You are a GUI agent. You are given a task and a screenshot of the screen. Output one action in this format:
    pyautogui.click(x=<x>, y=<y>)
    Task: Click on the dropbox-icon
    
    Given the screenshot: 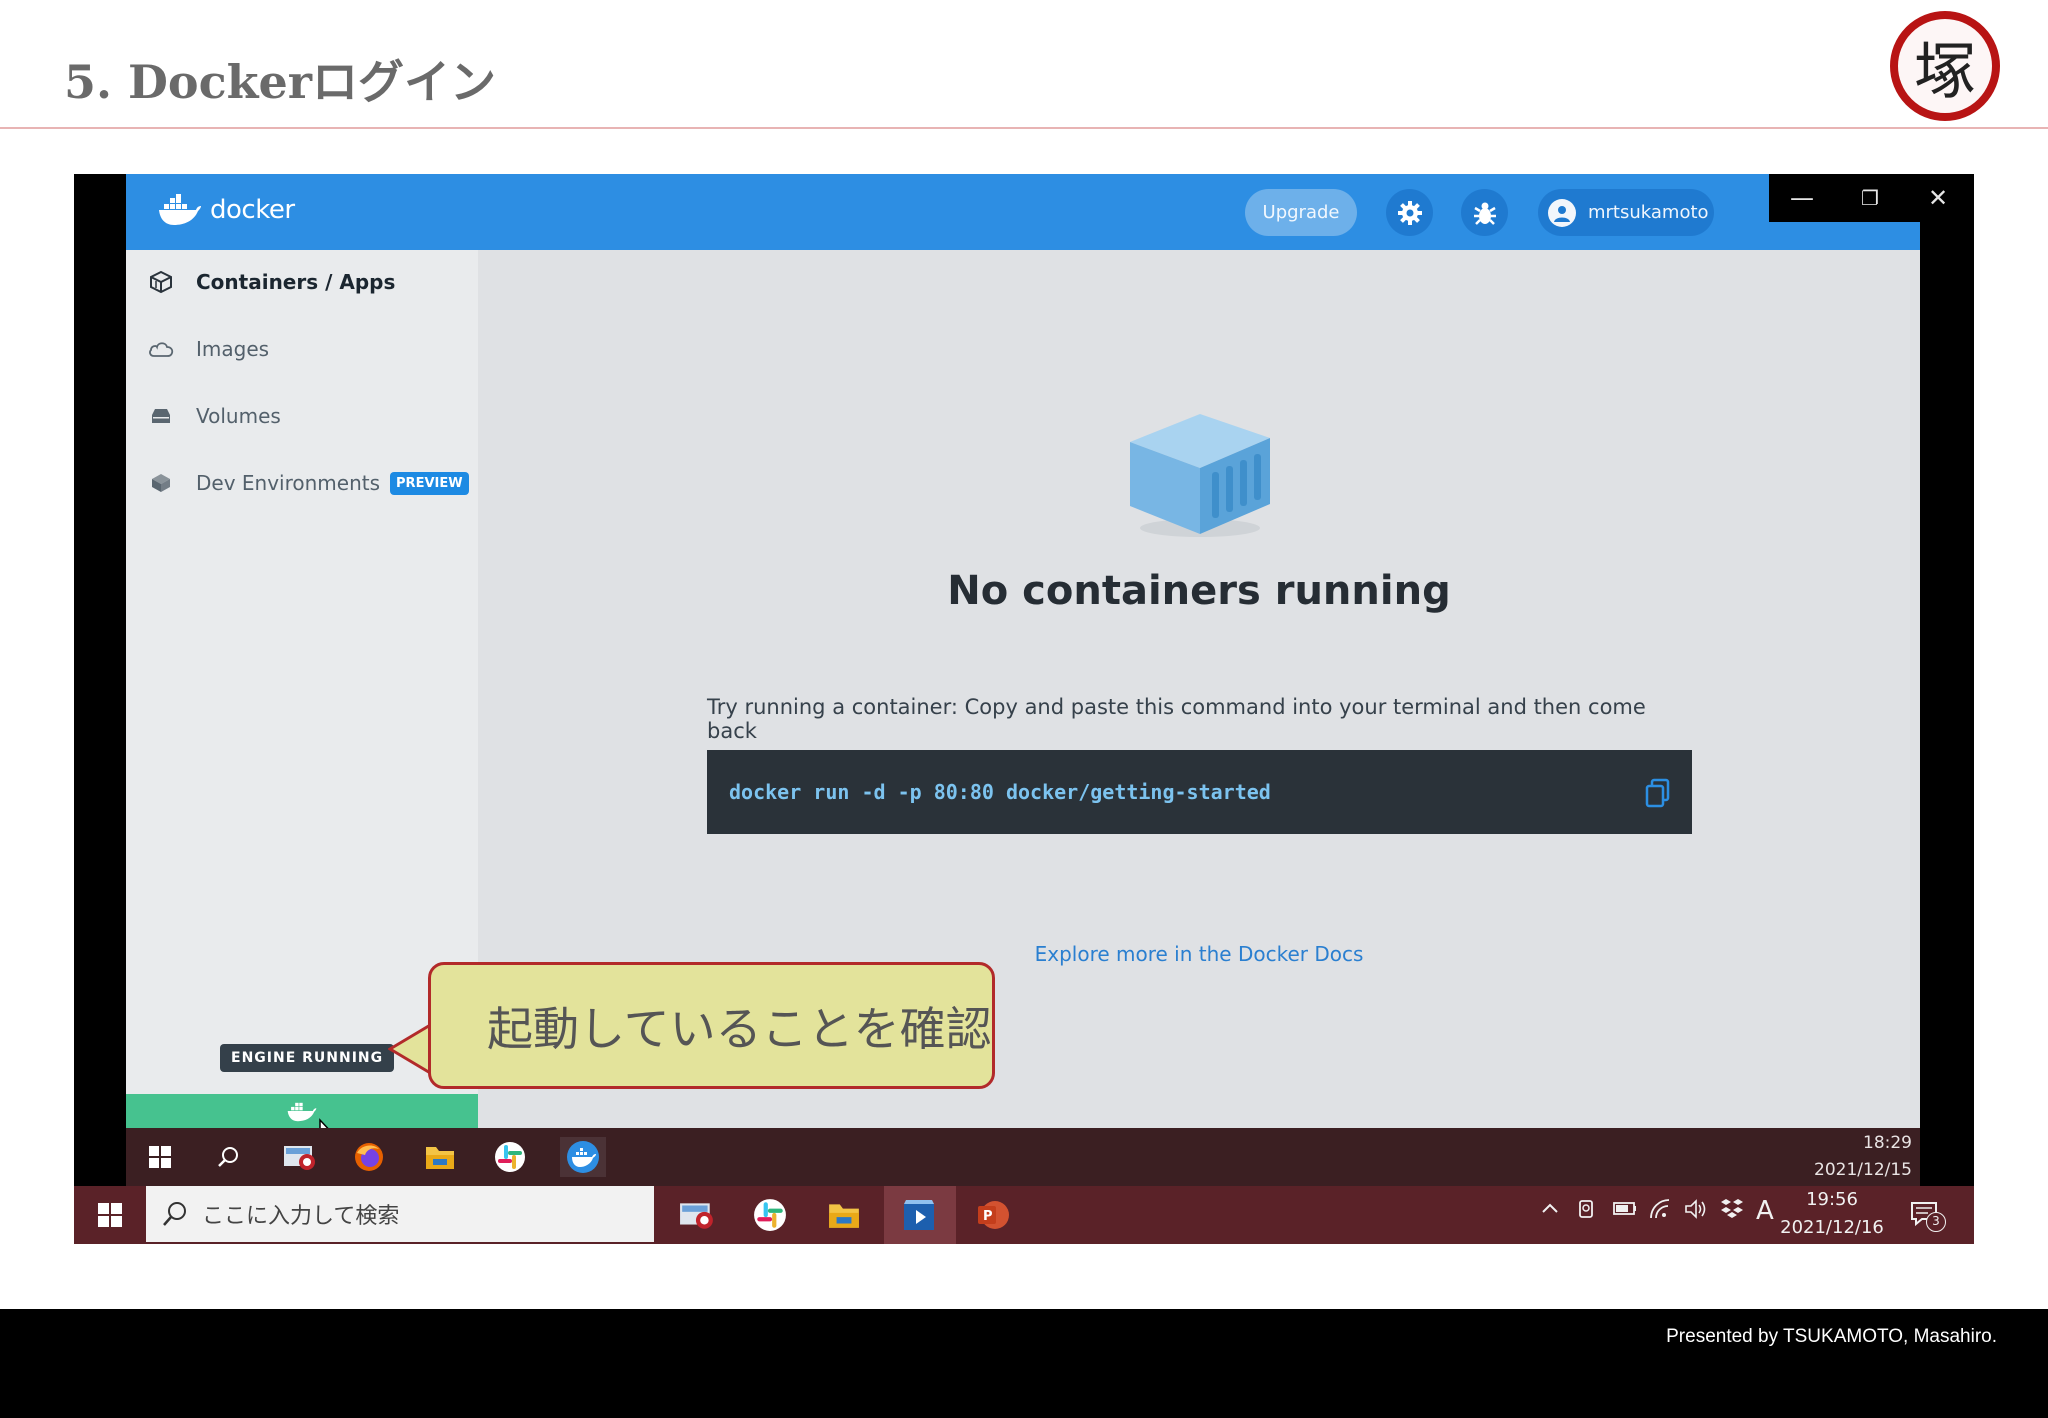 What is the action you would take?
    pyautogui.click(x=1732, y=1211)
    